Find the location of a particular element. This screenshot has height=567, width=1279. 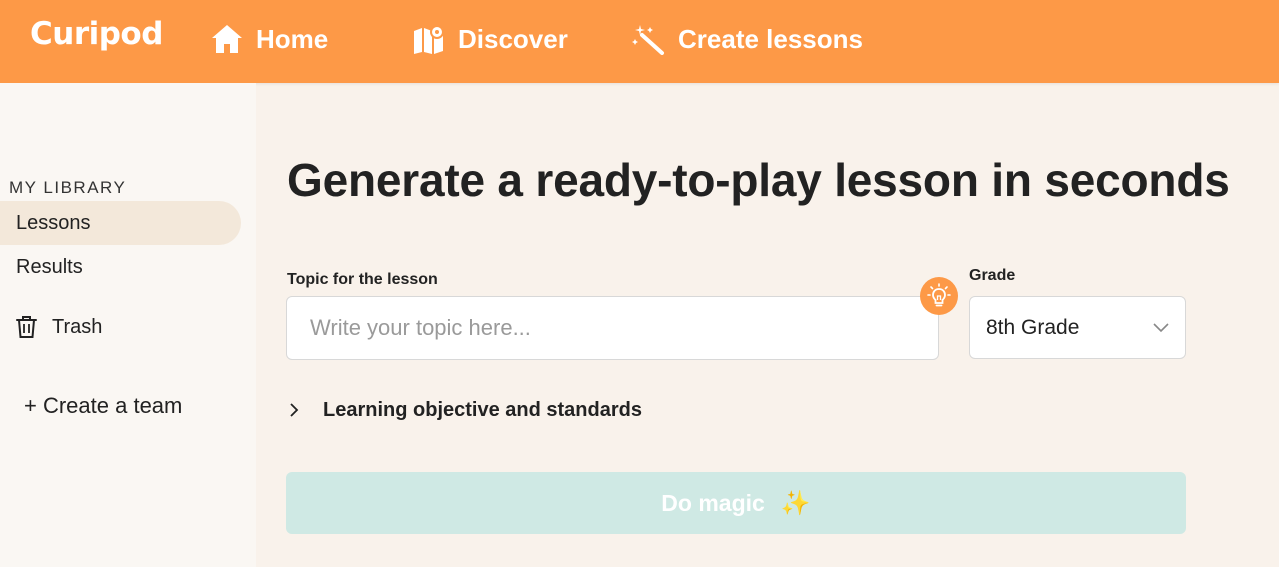

sidebar-item-label: Trash is located at coordinates (77, 326).